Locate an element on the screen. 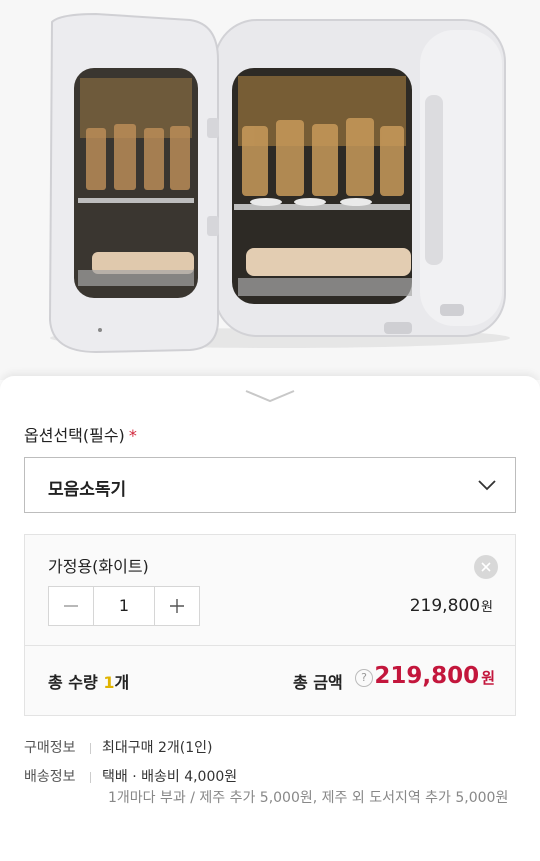  total-price-currency: 원 is located at coordinates (488, 678).